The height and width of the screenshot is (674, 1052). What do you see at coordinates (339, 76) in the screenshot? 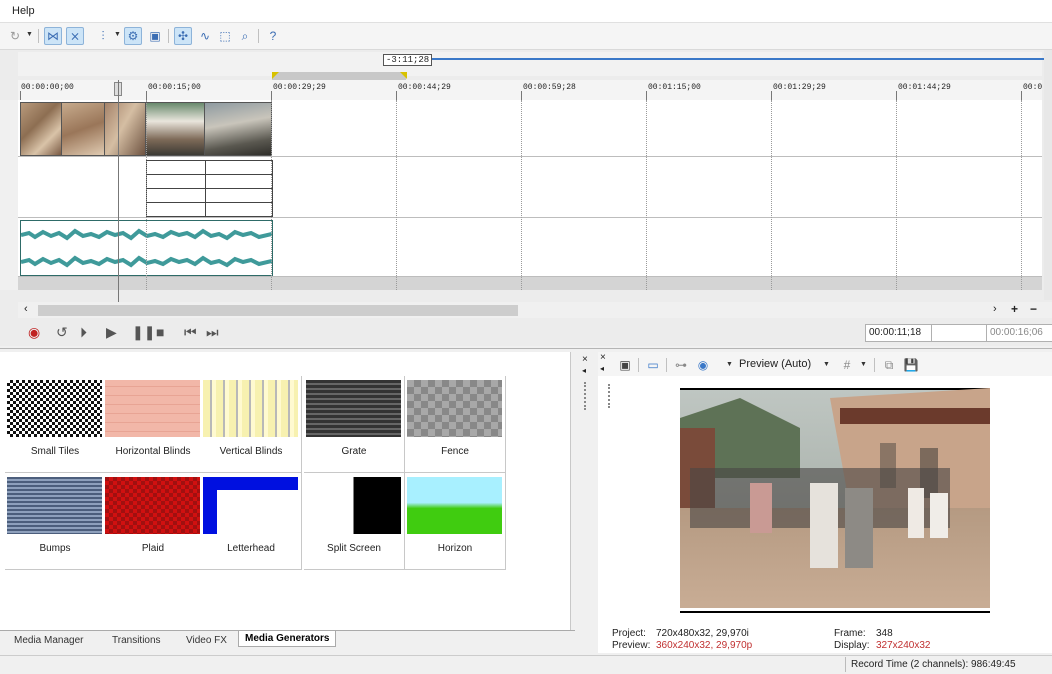
I see `loop-region` at bounding box center [339, 76].